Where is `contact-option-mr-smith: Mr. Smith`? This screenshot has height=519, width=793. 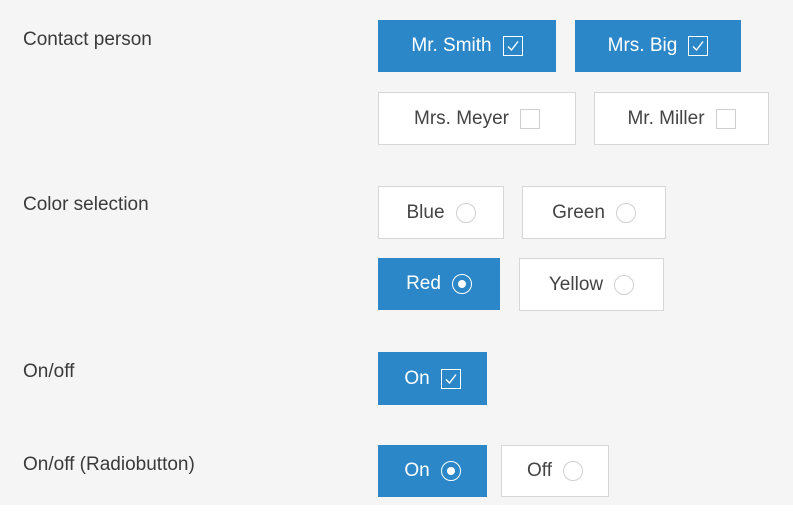
contact-option-mr-smith: Mr. Smith is located at coordinates (467, 46).